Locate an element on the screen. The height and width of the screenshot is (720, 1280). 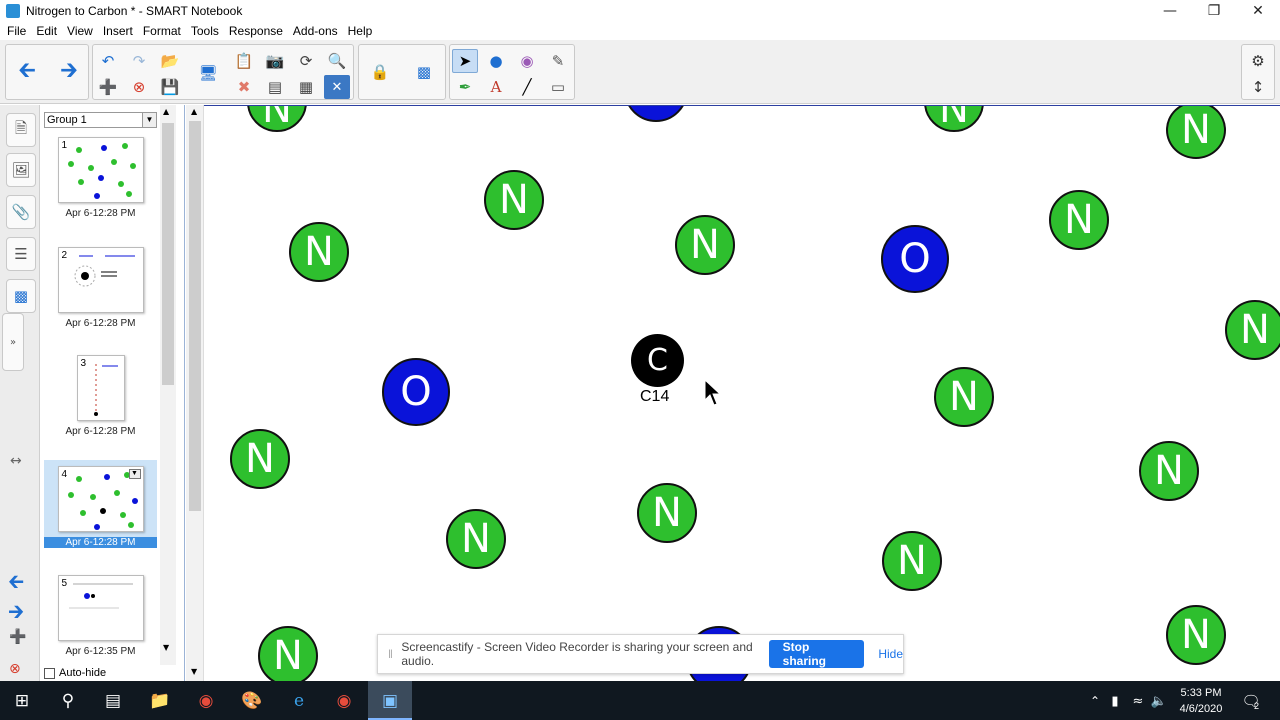
screen-shade-icon: ▤ is located at coordinates (275, 87).